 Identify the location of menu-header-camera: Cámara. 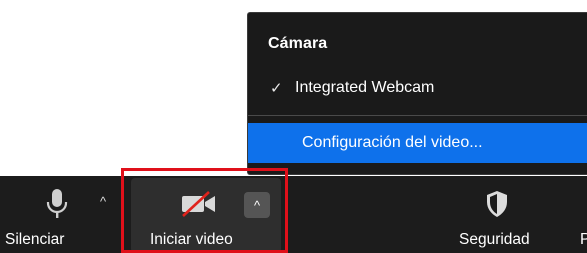
(298, 43).